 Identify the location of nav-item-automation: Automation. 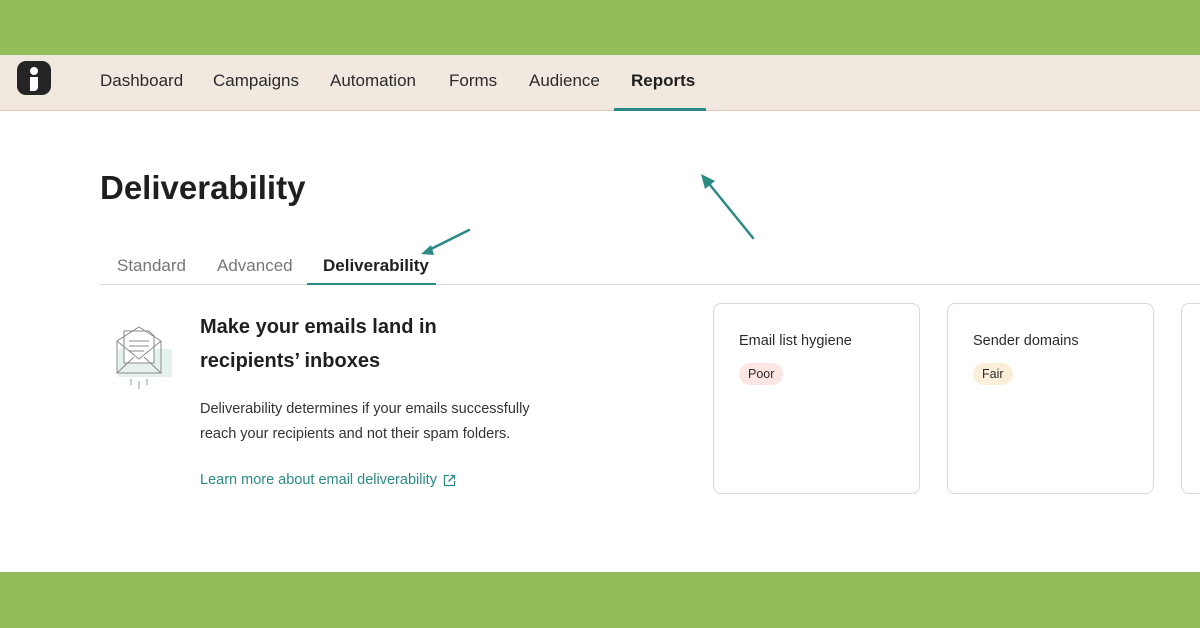
(373, 81).